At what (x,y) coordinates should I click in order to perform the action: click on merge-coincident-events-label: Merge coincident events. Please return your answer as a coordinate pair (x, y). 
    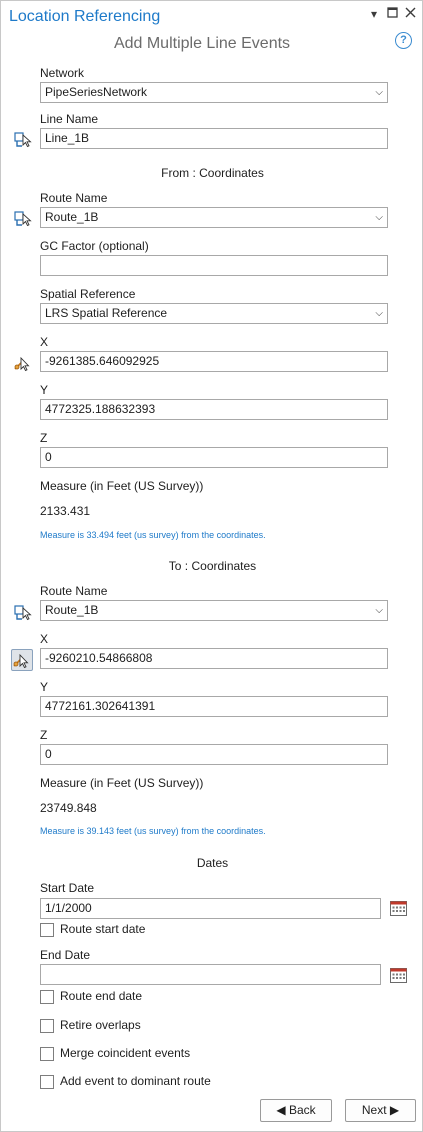
    Looking at the image, I should click on (125, 1053).